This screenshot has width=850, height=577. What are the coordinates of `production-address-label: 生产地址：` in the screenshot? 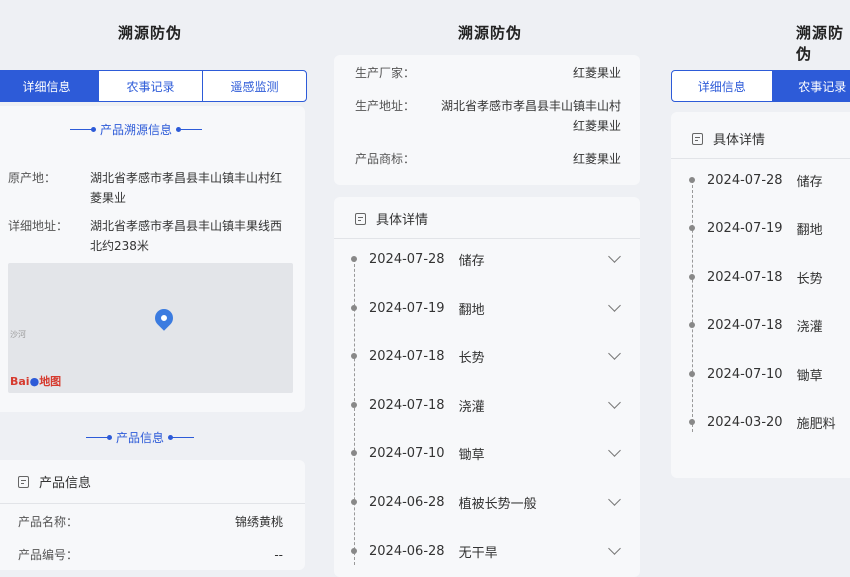 It's located at (385, 106).